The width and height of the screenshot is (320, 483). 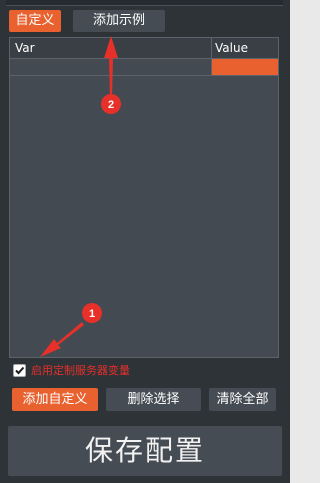 What do you see at coordinates (242, 399) in the screenshot?
I see `clear-all-button: 清除全部` at bounding box center [242, 399].